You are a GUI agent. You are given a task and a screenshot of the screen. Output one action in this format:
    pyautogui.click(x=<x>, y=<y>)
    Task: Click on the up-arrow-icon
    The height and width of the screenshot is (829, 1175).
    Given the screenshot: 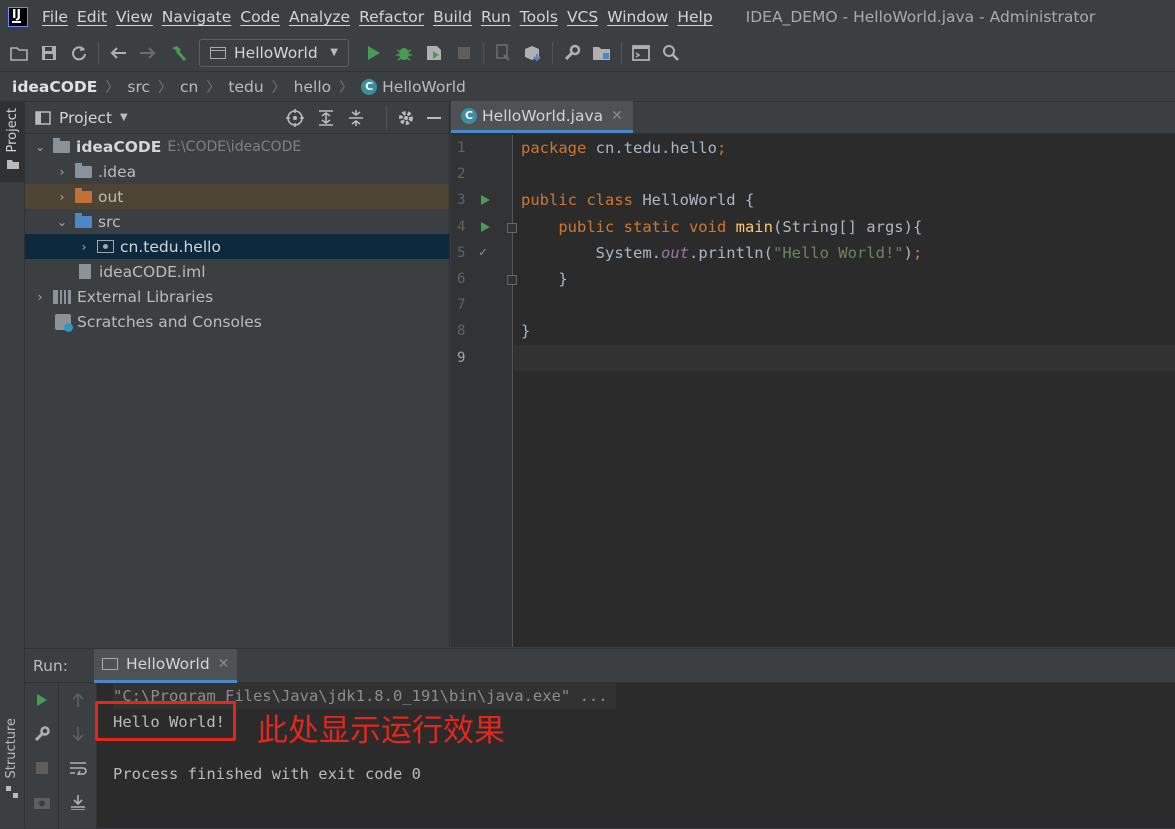 What is the action you would take?
    pyautogui.click(x=77, y=700)
    